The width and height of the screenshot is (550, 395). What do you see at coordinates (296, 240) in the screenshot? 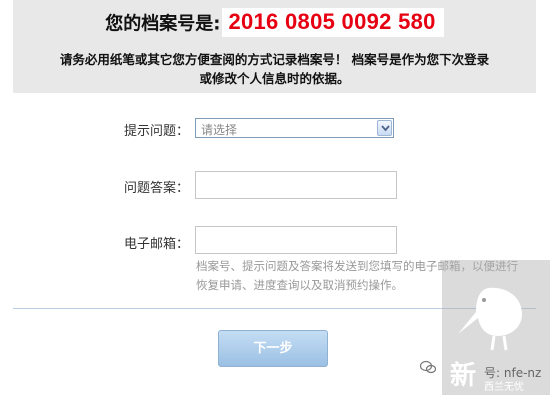
I see `email-input` at bounding box center [296, 240].